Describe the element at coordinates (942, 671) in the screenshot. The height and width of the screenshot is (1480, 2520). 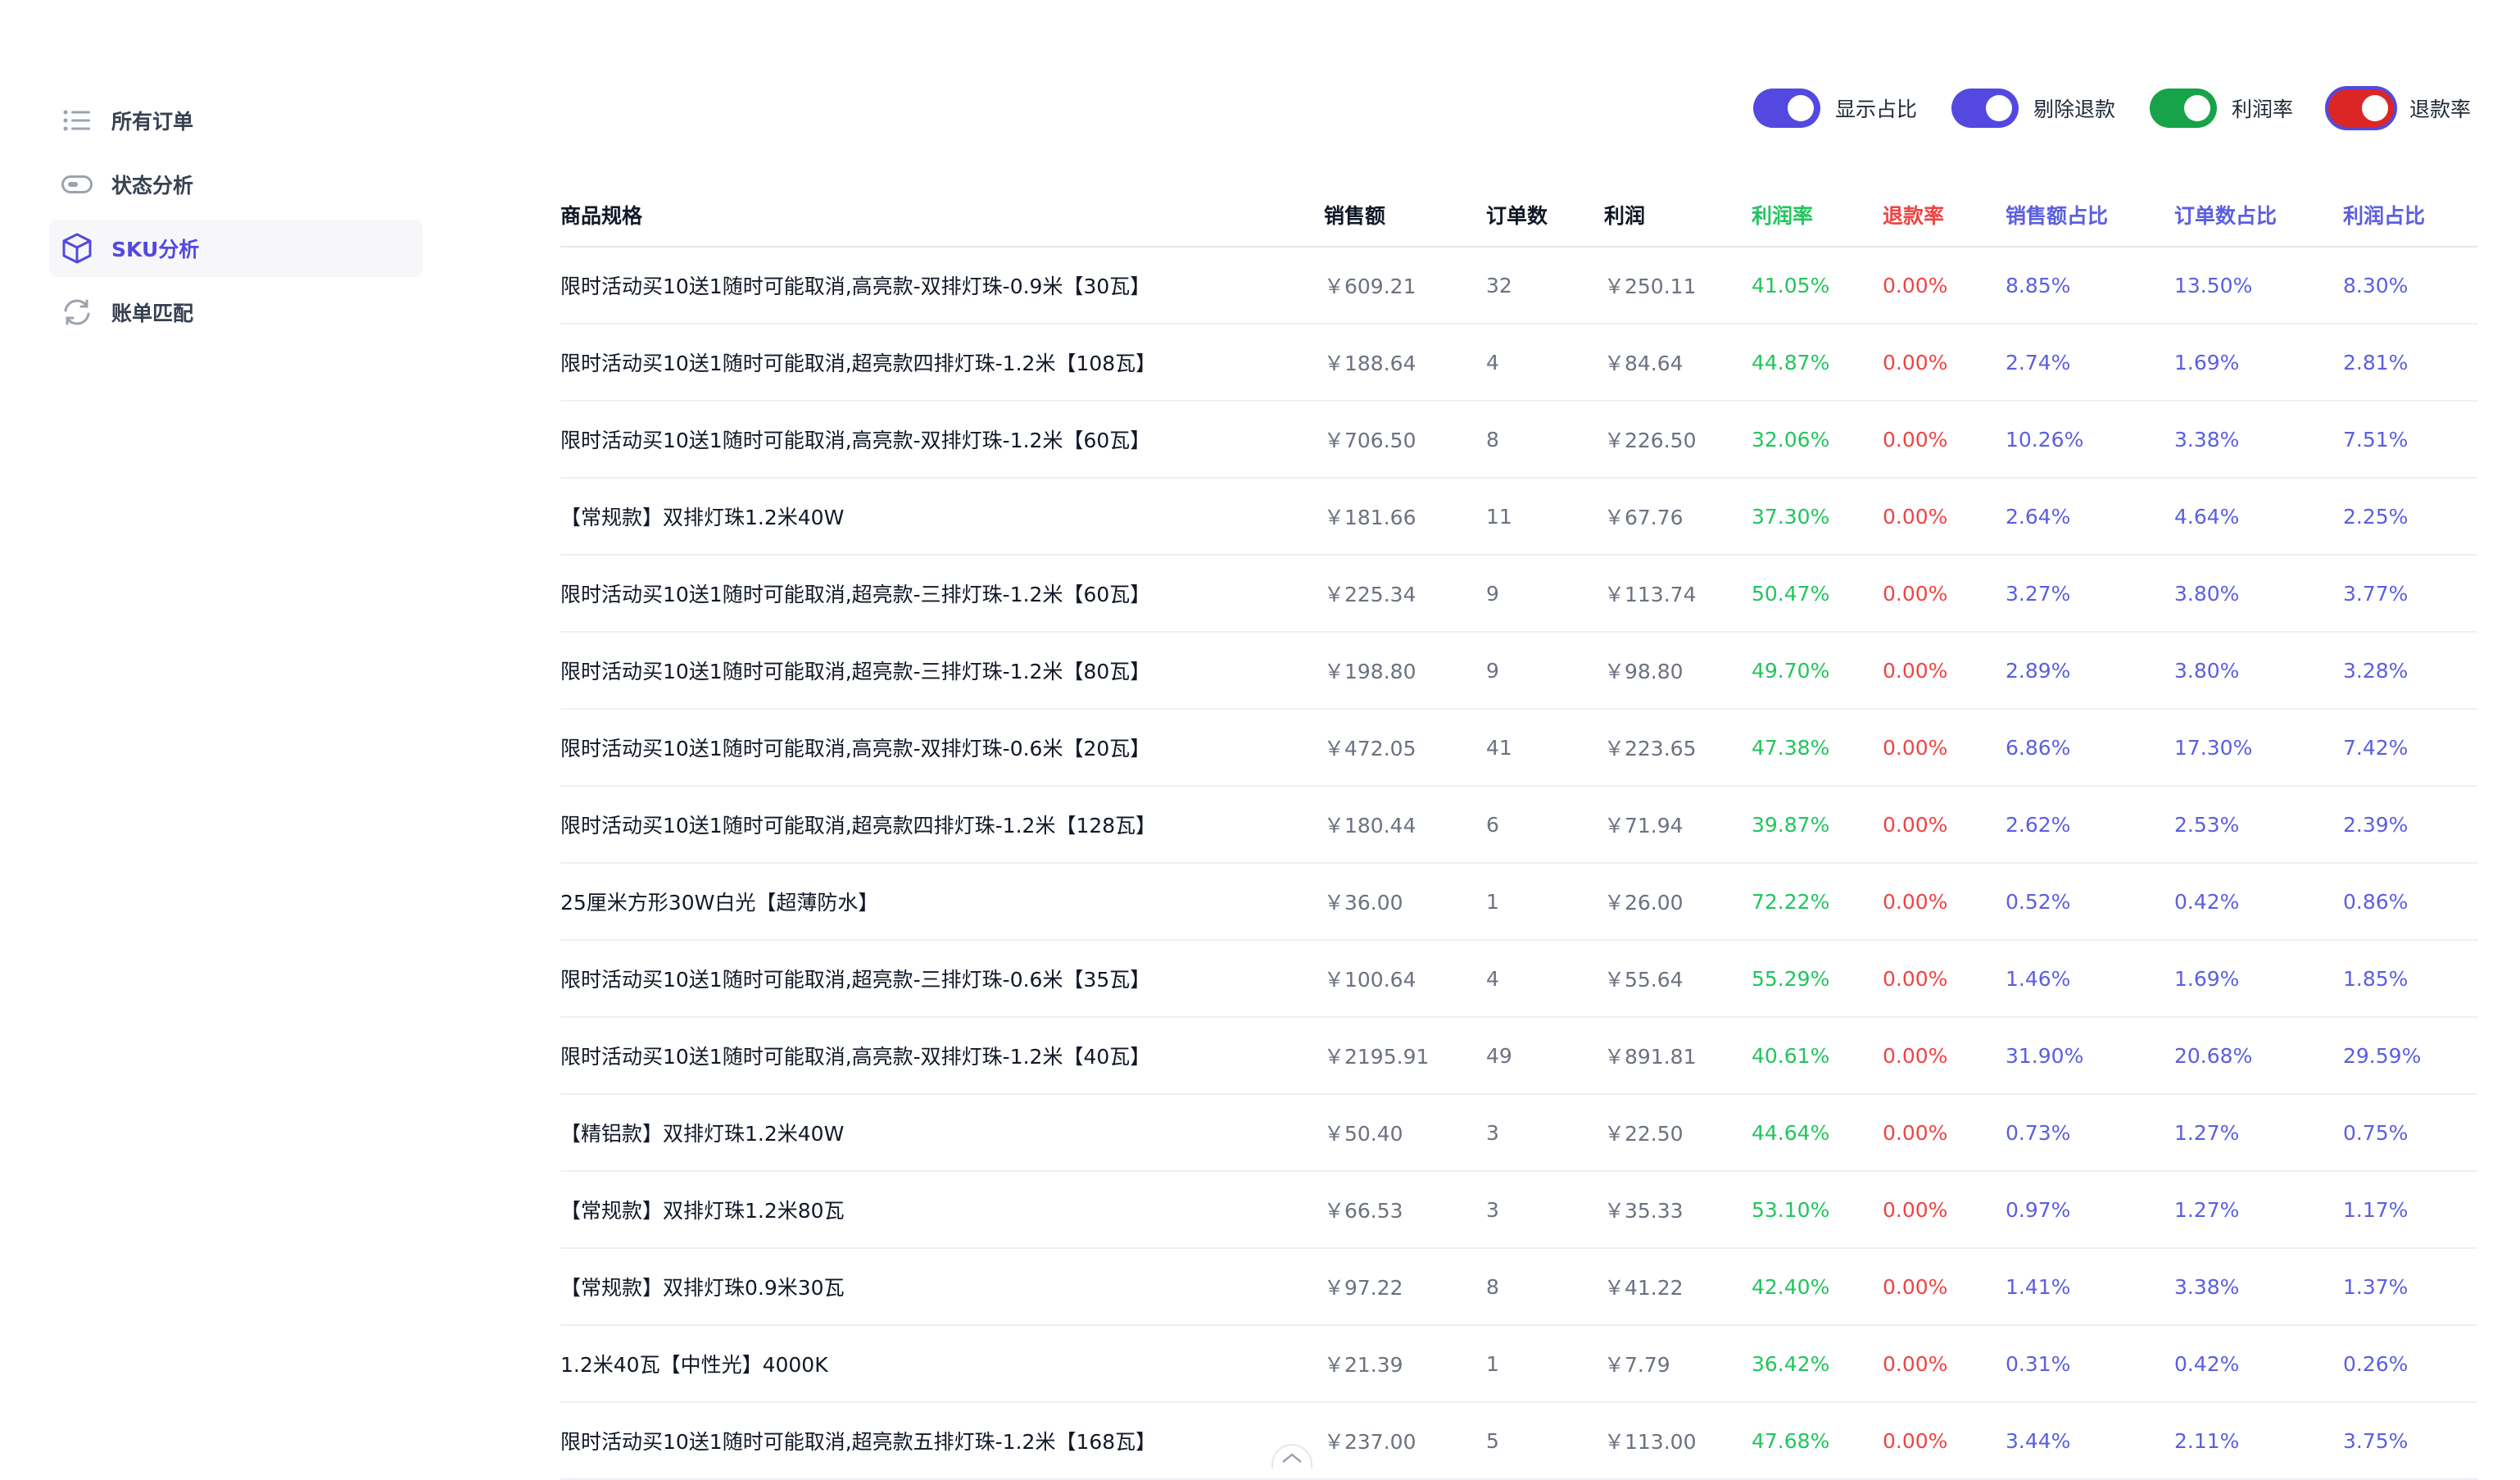
I see `table-cell: 限时活动买10送1随时可能取消,超亮款-三排灯珠-1.2米【80瓦】` at that location.